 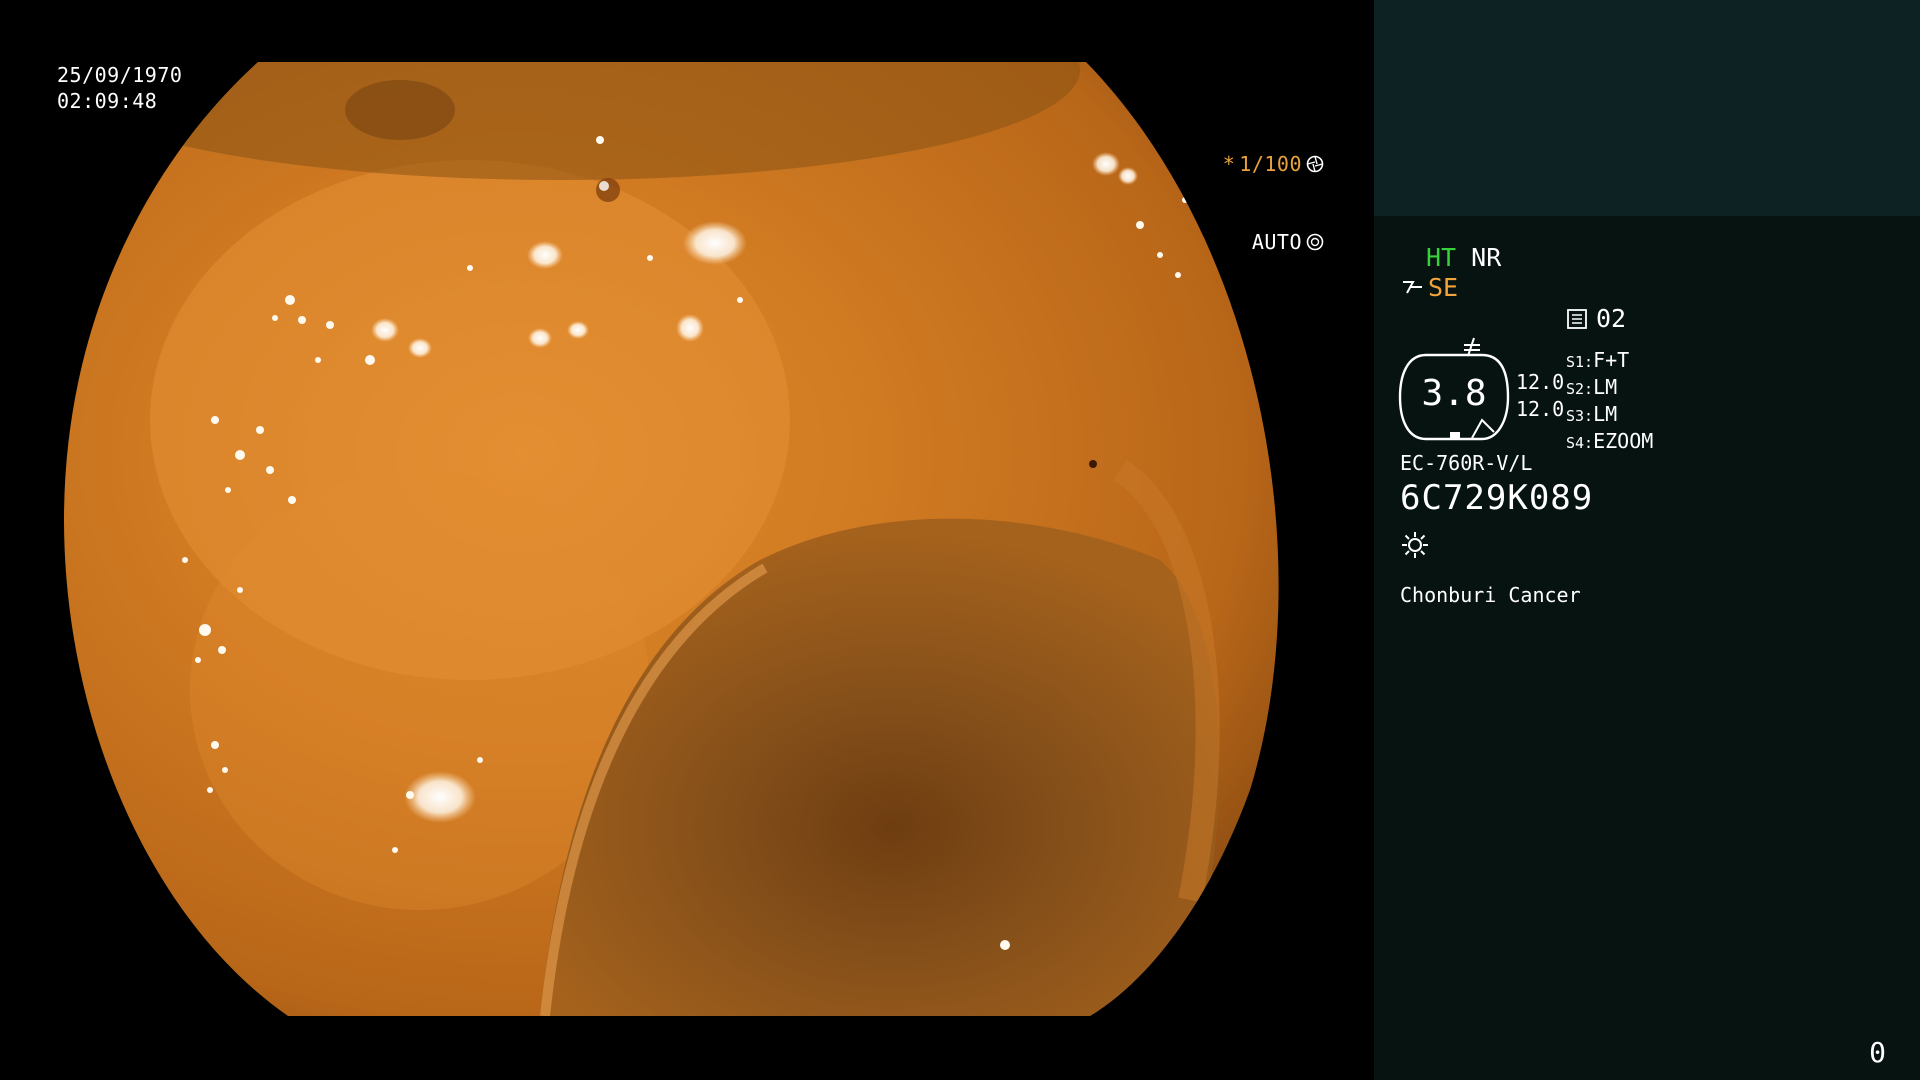 What do you see at coordinates (1315, 164) in the screenshot?
I see `shutter-icon` at bounding box center [1315, 164].